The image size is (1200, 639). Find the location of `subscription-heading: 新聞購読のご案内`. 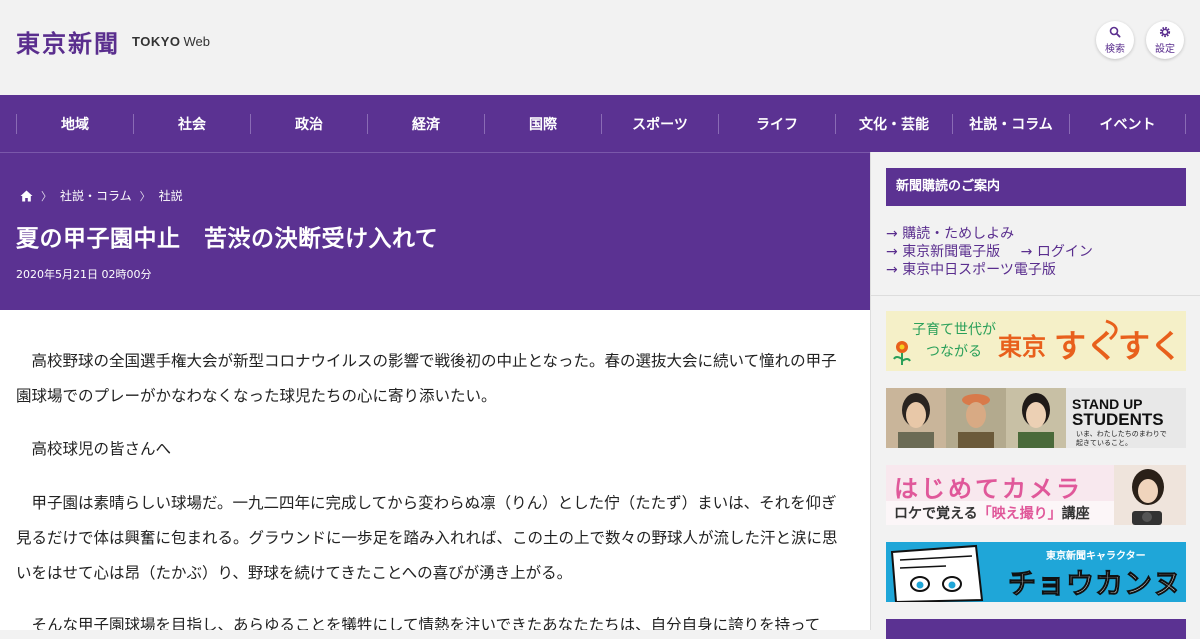

subscription-heading: 新聞購読のご案内 is located at coordinates (1036, 187).